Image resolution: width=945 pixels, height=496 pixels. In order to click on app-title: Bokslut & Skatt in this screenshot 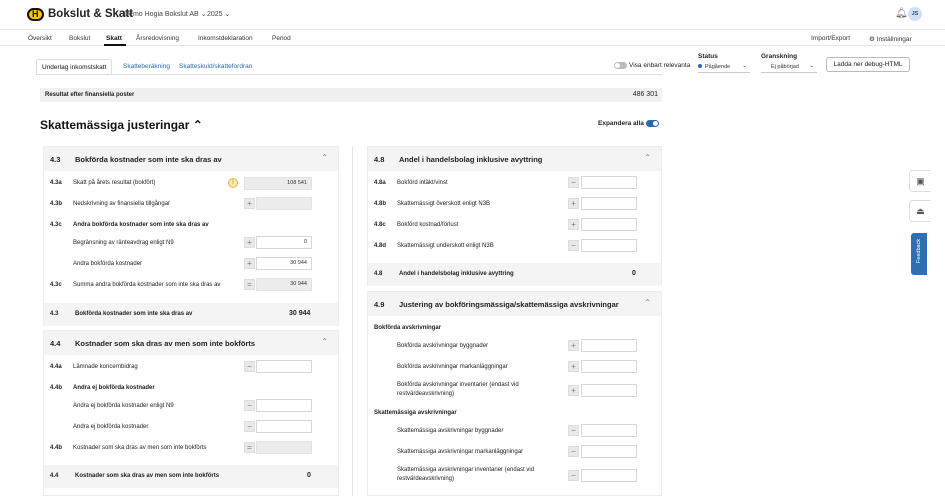, I will do `click(90, 14)`.